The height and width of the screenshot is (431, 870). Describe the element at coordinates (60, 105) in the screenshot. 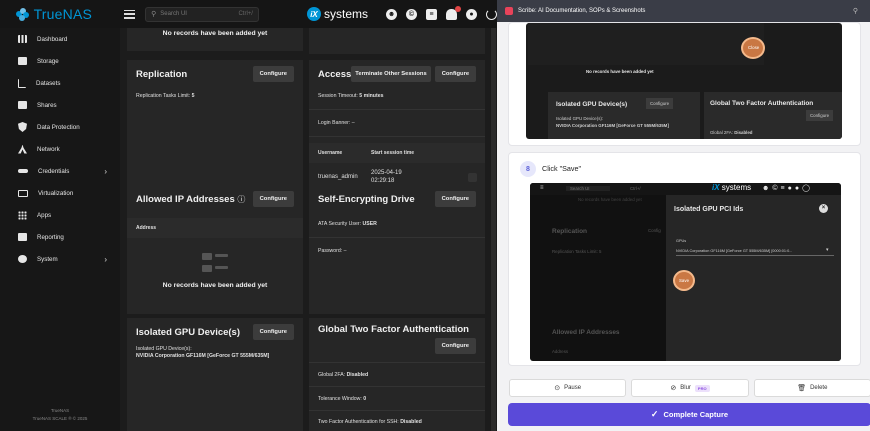

I see `sidebar-item-shares: Shares` at that location.